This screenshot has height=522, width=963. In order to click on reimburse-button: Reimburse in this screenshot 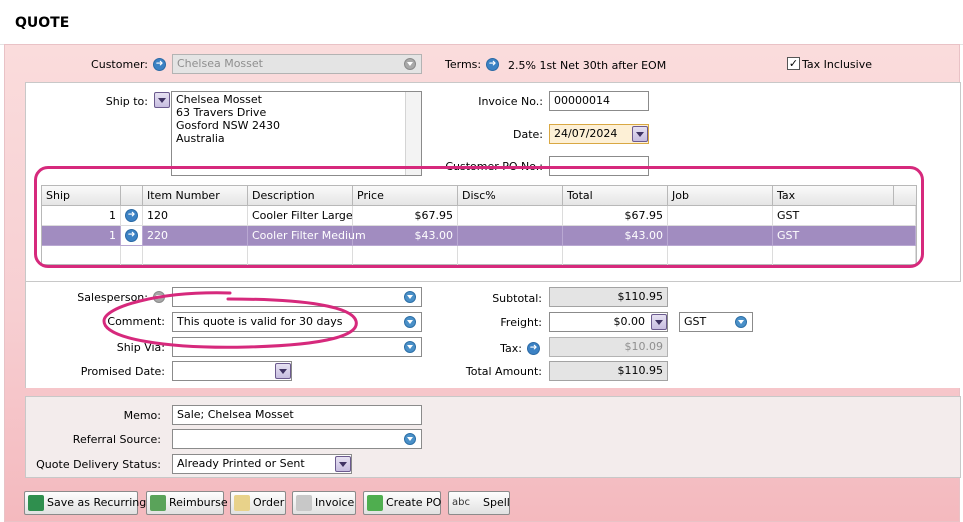, I will do `click(187, 503)`.